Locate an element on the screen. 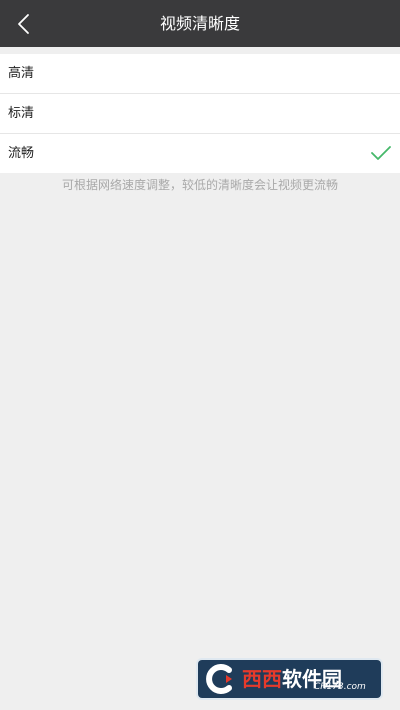 Image resolution: width=400 pixels, height=710 pixels. navigation-bar: 视频清晰度 is located at coordinates (200, 23).